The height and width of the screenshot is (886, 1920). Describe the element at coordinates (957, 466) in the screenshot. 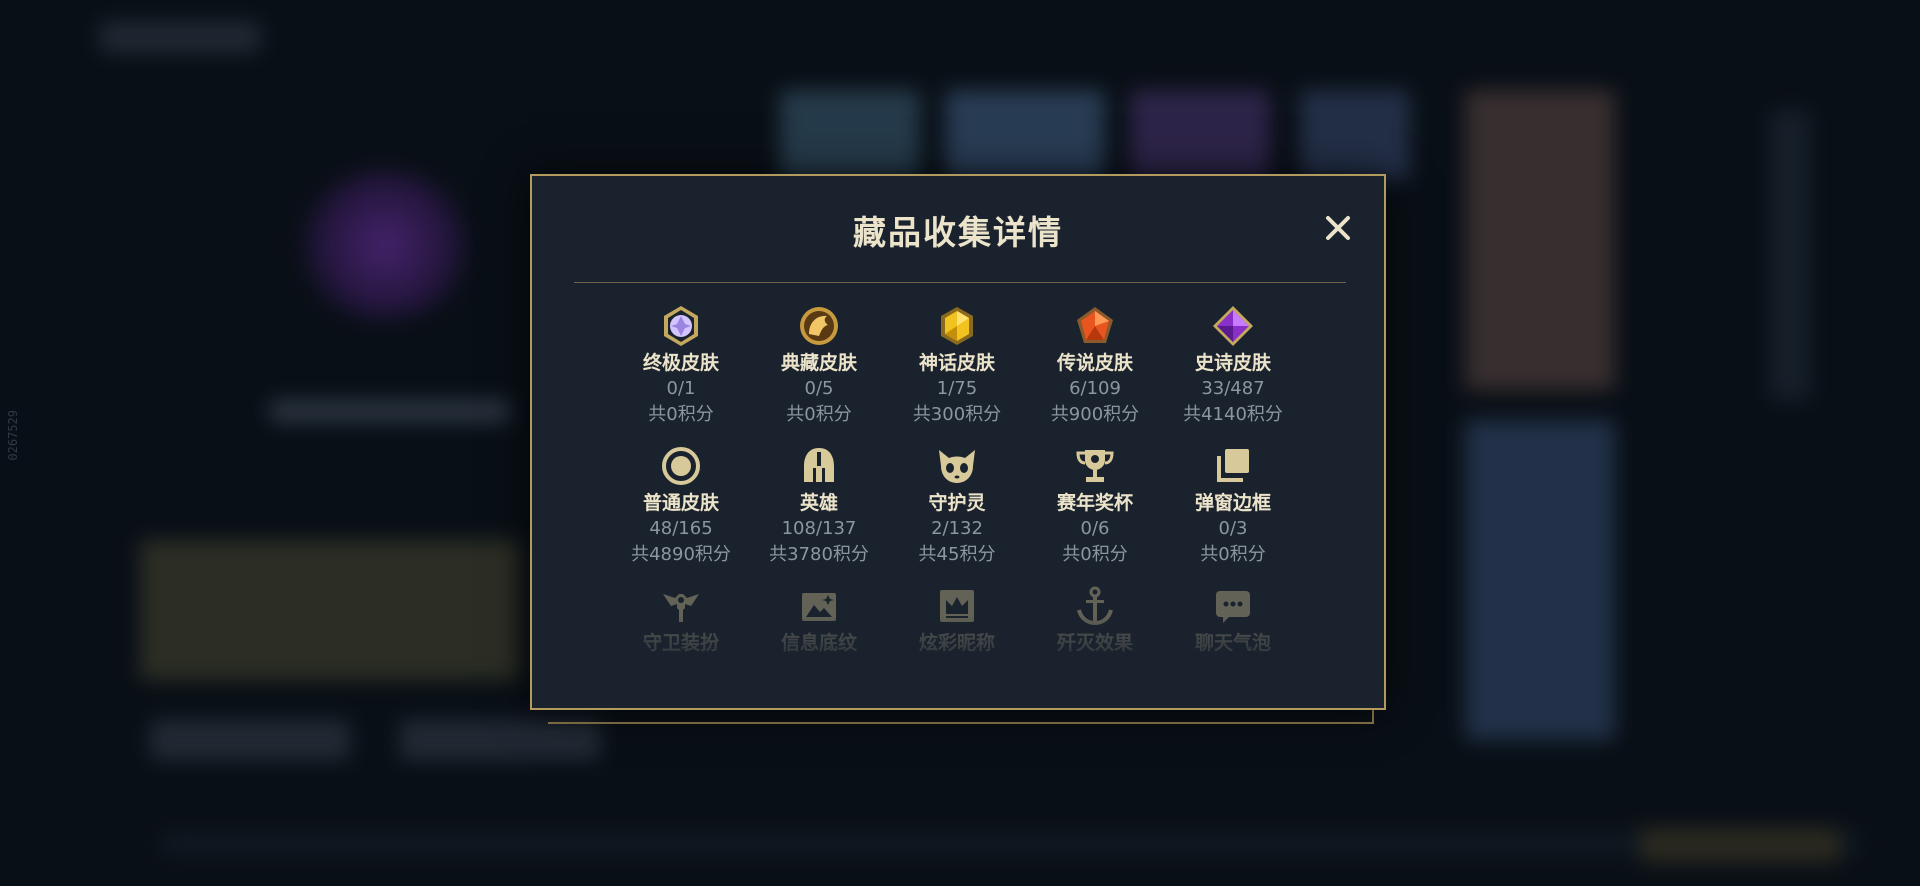

I see `companion-icon` at that location.